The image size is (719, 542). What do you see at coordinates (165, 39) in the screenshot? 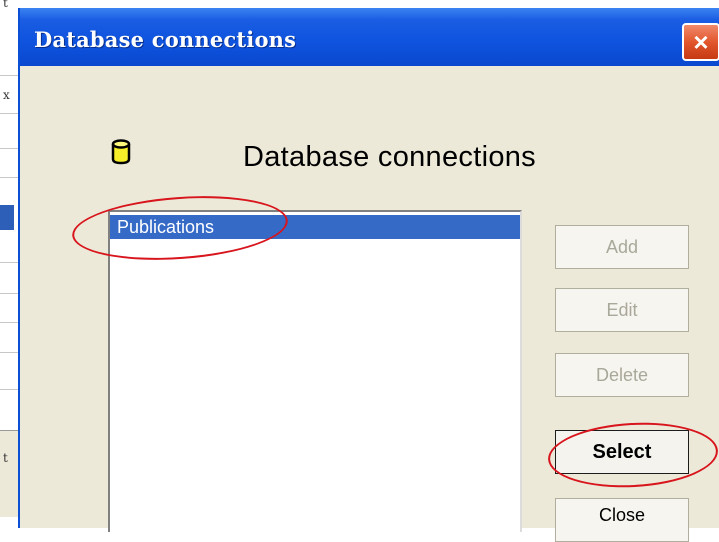
I see `window-title: Database connections` at bounding box center [165, 39].